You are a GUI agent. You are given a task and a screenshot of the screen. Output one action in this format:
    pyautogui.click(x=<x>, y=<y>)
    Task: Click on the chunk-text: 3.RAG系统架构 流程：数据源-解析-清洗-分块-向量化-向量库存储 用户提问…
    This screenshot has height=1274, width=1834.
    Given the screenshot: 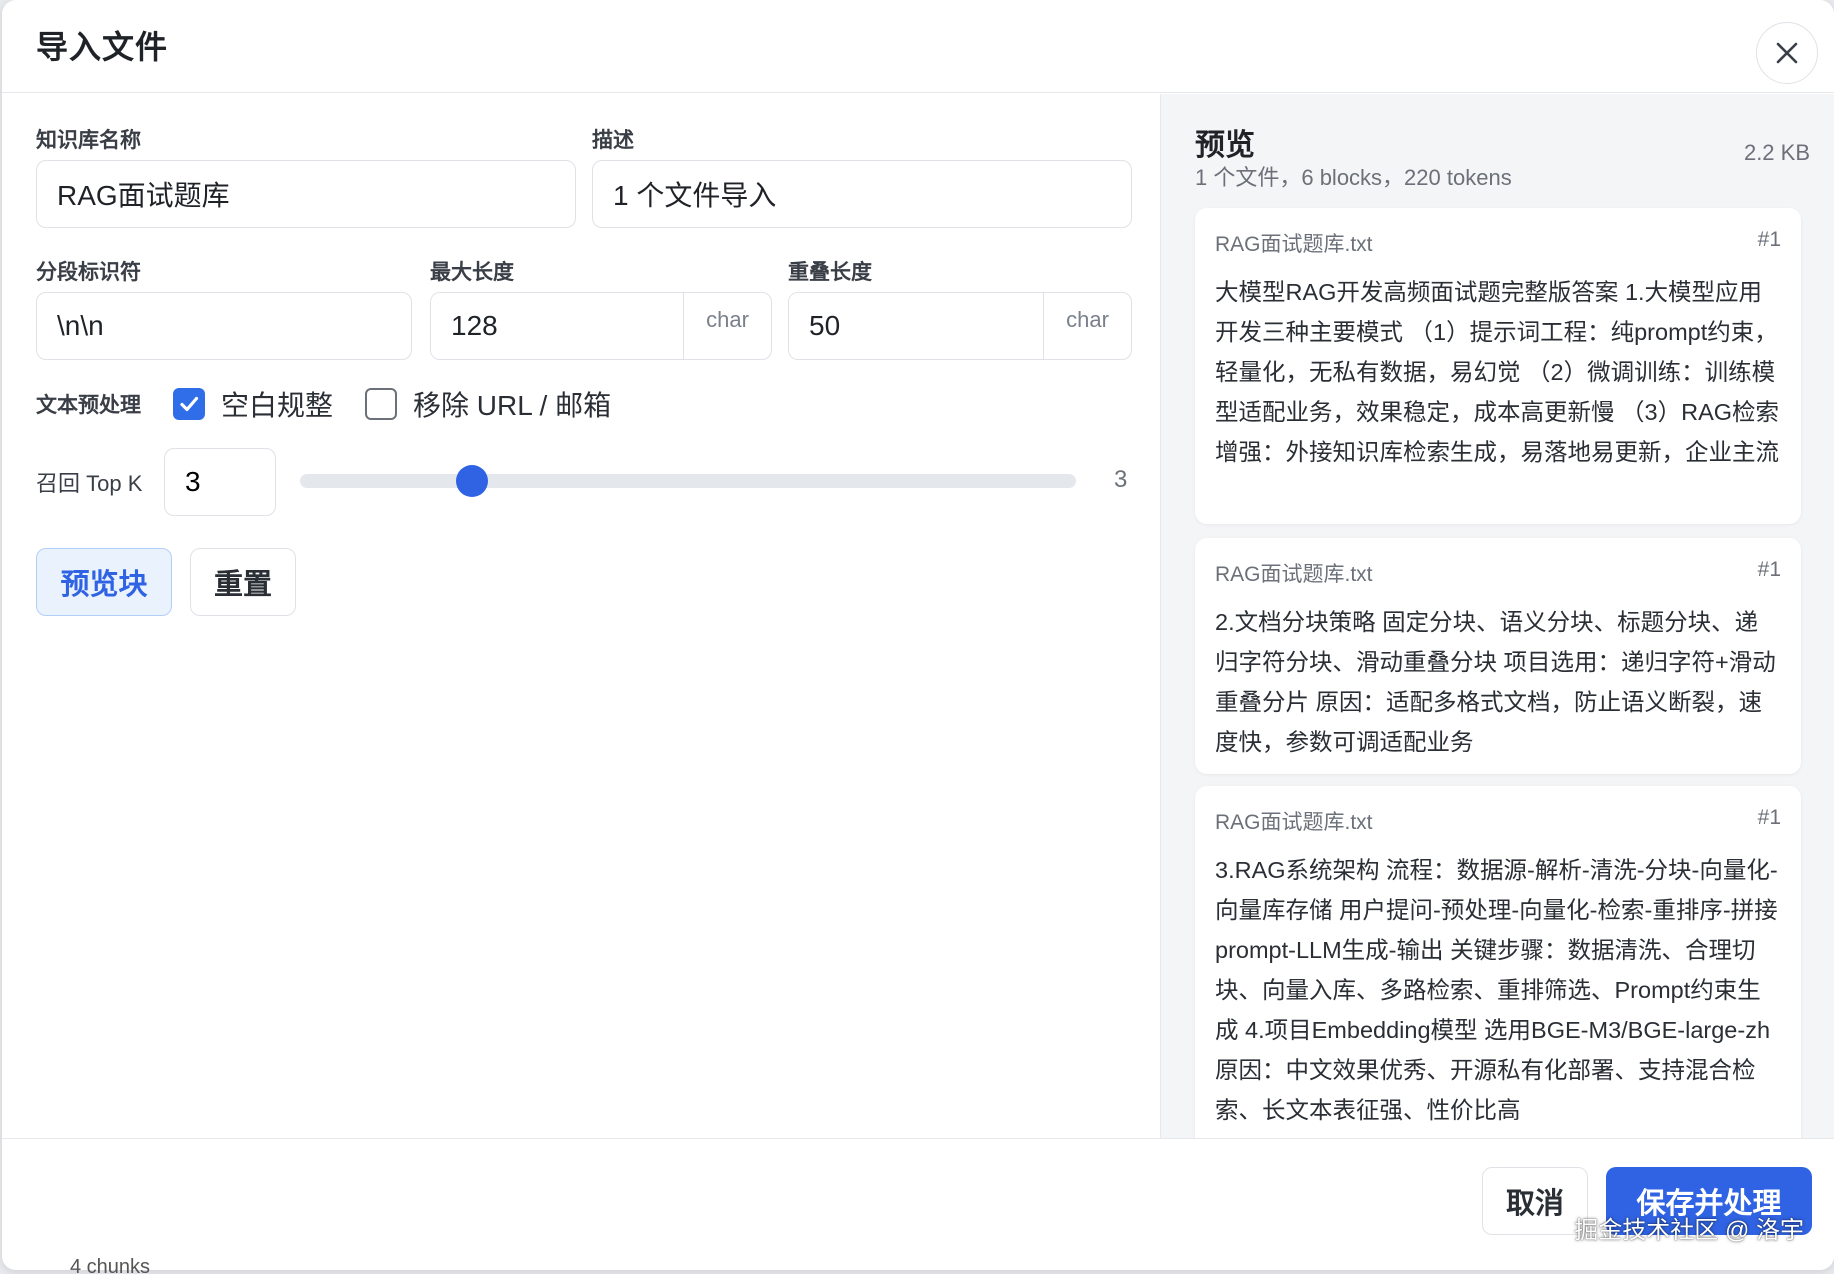 What is the action you would take?
    pyautogui.click(x=1496, y=990)
    